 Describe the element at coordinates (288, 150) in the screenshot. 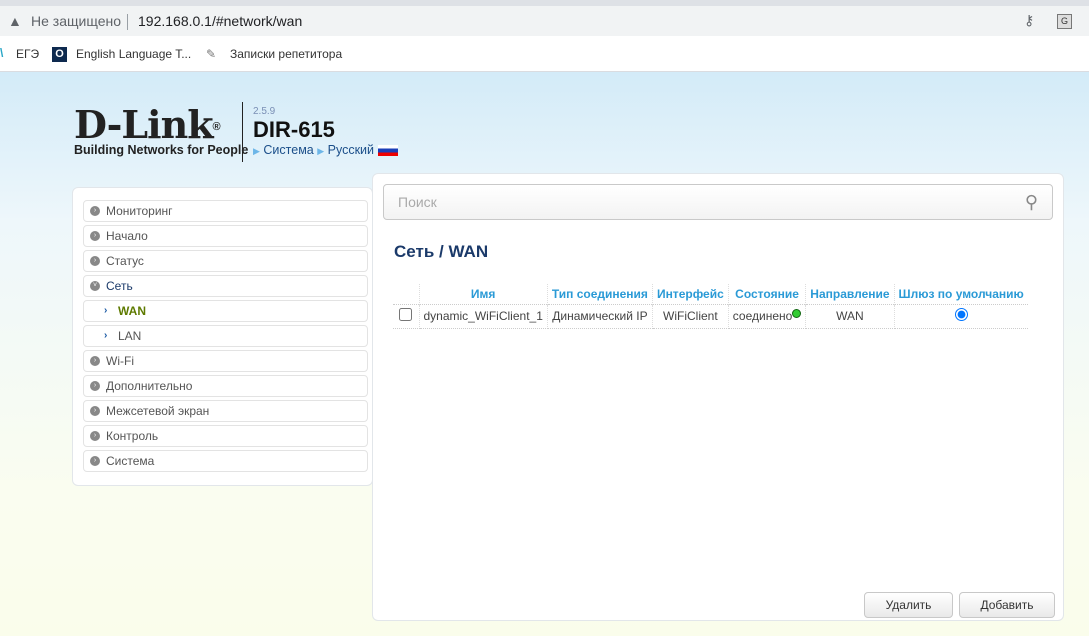

I see `system-link: Система` at that location.